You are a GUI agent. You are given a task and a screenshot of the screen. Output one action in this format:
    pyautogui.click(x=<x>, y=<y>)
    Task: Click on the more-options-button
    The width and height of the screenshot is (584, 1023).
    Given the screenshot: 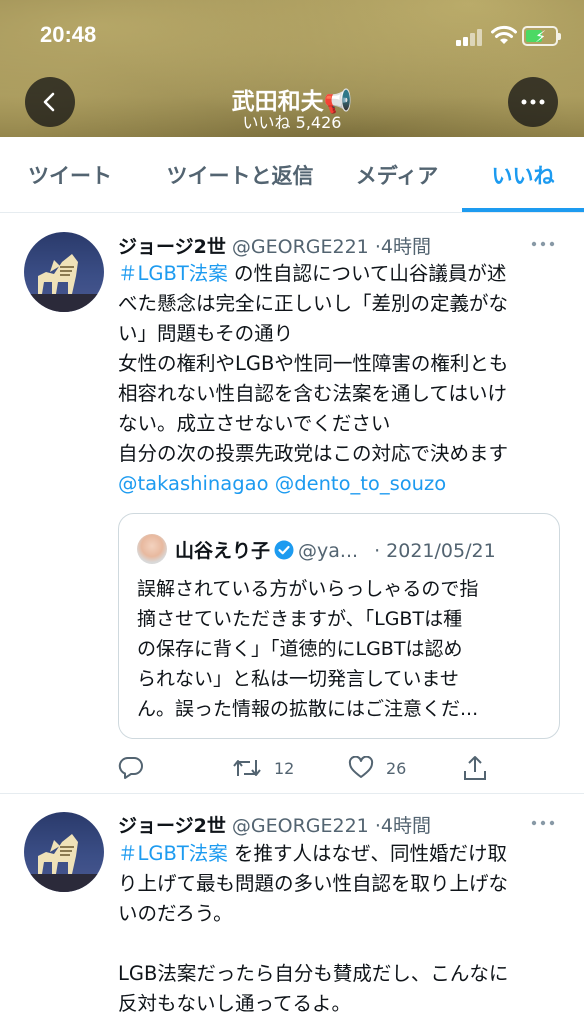 What is the action you would take?
    pyautogui.click(x=533, y=102)
    